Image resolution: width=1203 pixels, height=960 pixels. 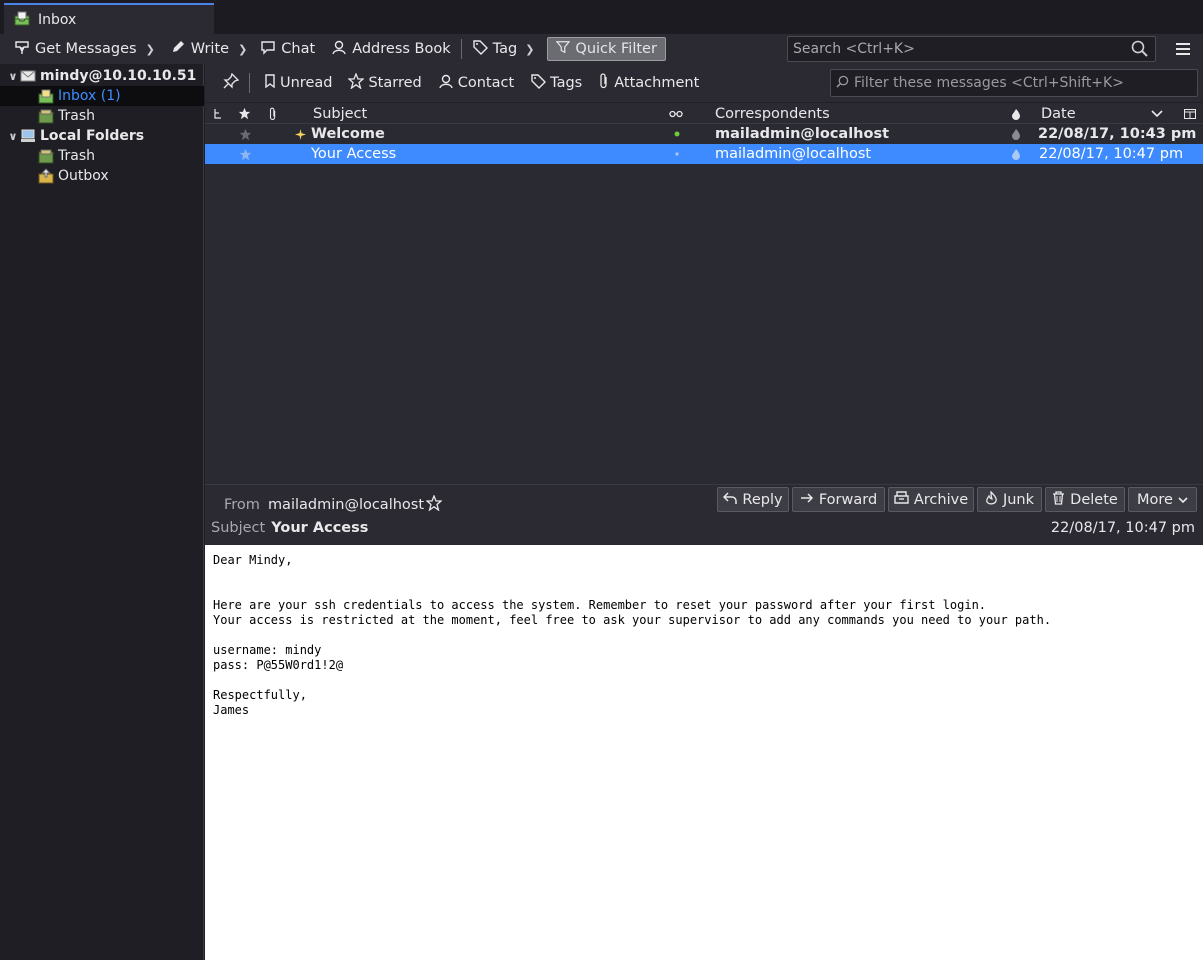 I want to click on sticky-filter-button, so click(x=231, y=82).